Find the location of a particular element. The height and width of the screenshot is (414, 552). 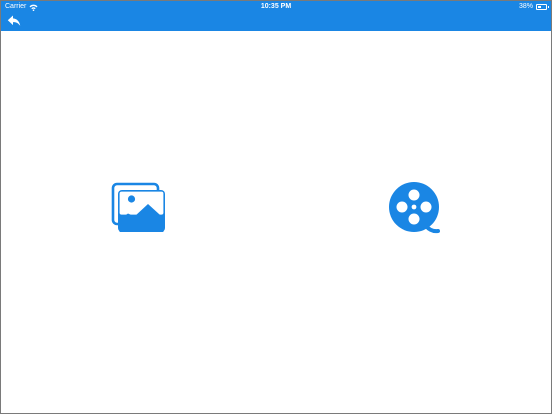

film-reel-icon is located at coordinates (414, 208).